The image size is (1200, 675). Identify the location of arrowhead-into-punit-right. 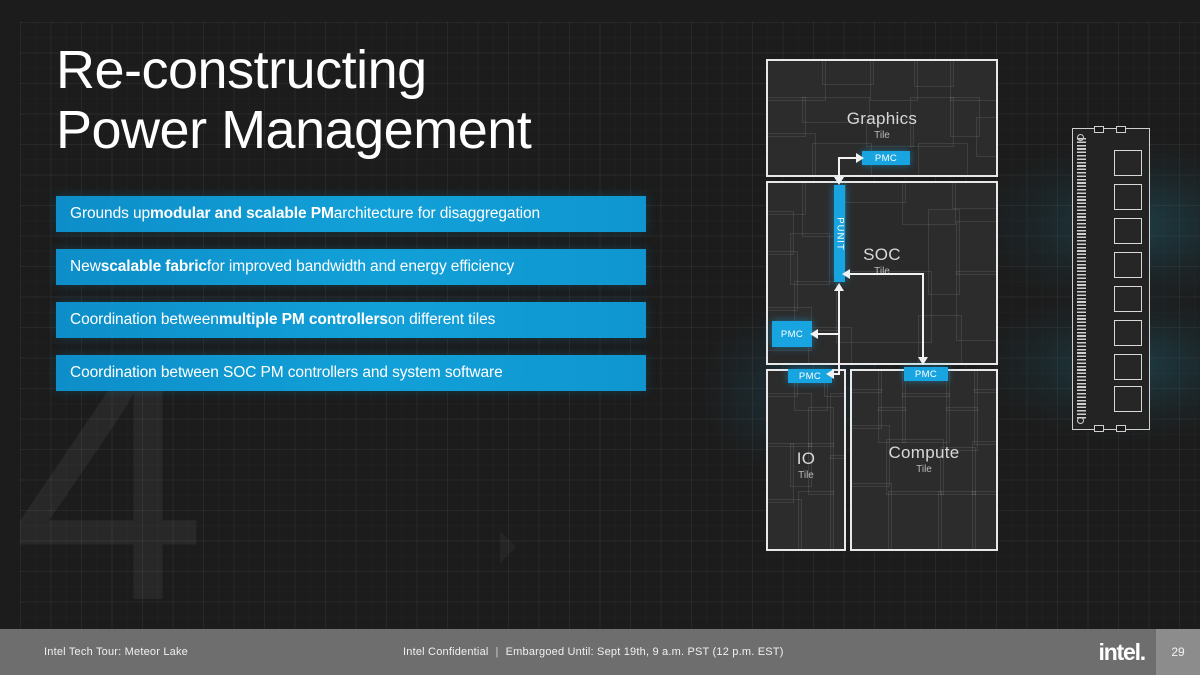
(846, 274).